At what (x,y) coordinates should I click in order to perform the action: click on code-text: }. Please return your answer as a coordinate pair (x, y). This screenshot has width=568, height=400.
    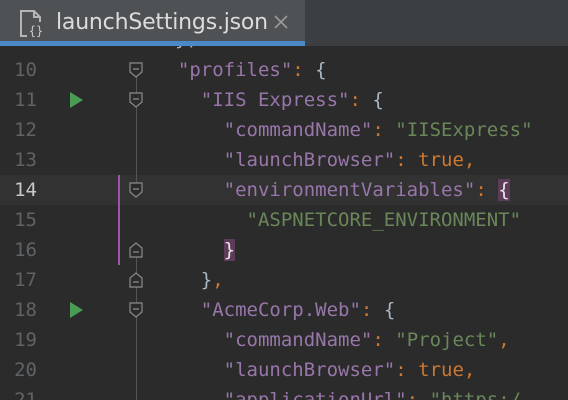
    Looking at the image, I should click on (195, 250).